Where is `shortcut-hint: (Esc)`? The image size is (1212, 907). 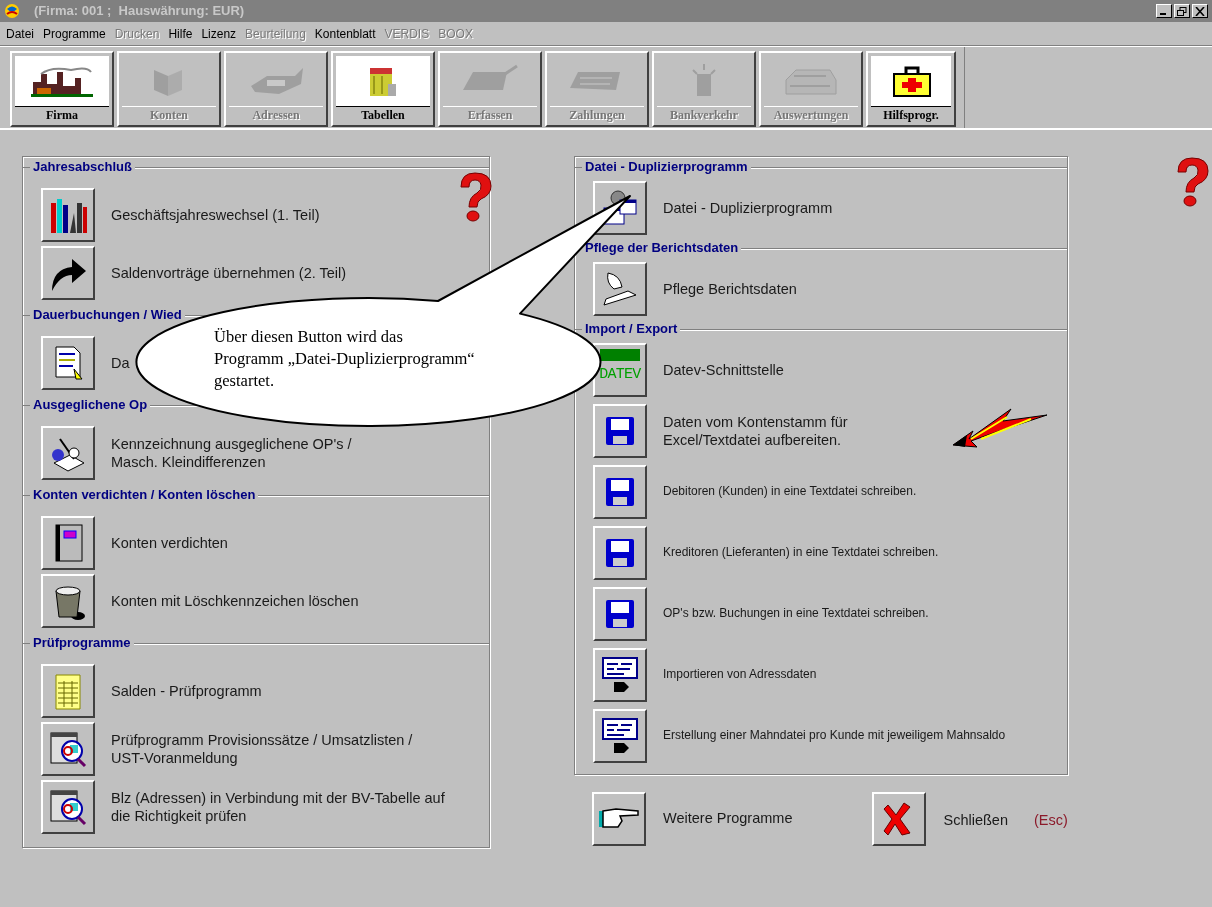 shortcut-hint: (Esc) is located at coordinates (1050, 821).